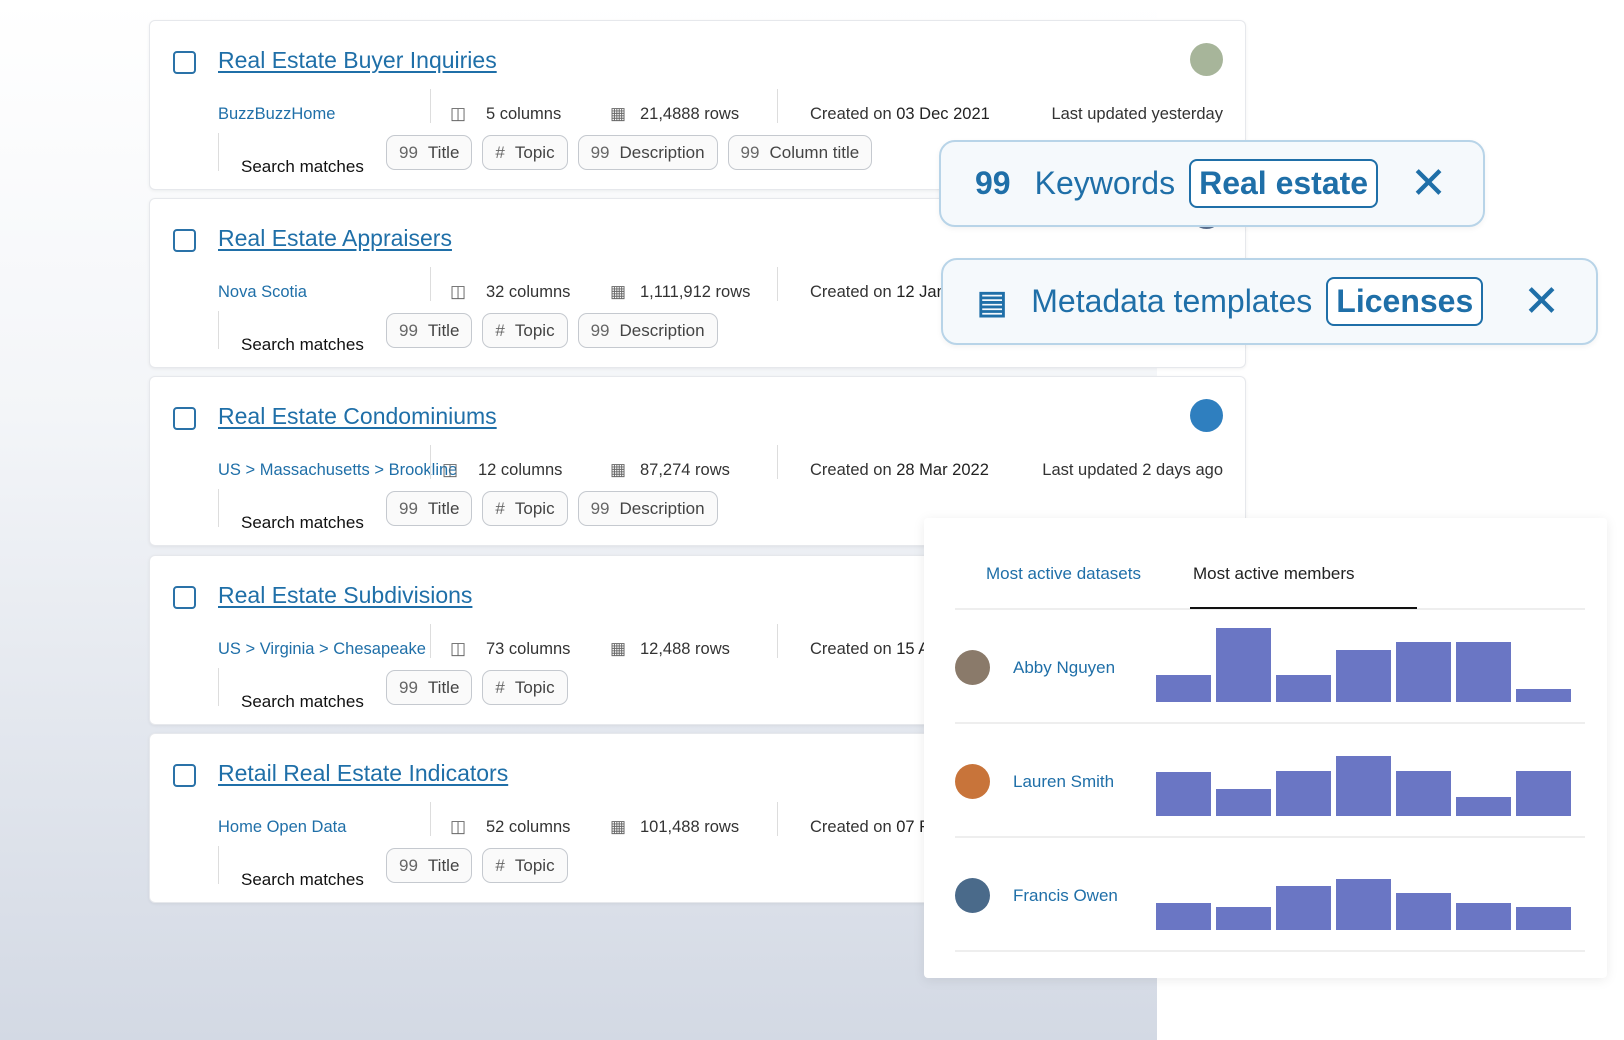 The height and width of the screenshot is (1040, 1624). Describe the element at coordinates (695, 292) in the screenshot. I see `row-count: 1,111,912 rows` at that location.